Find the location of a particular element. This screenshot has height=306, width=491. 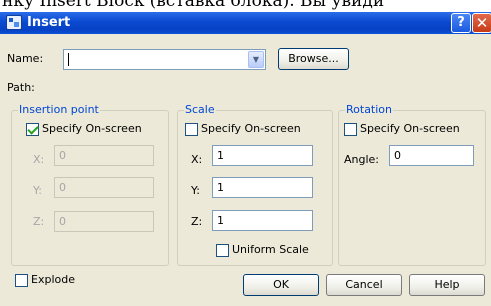

scale-x-label: X: is located at coordinates (197, 159).